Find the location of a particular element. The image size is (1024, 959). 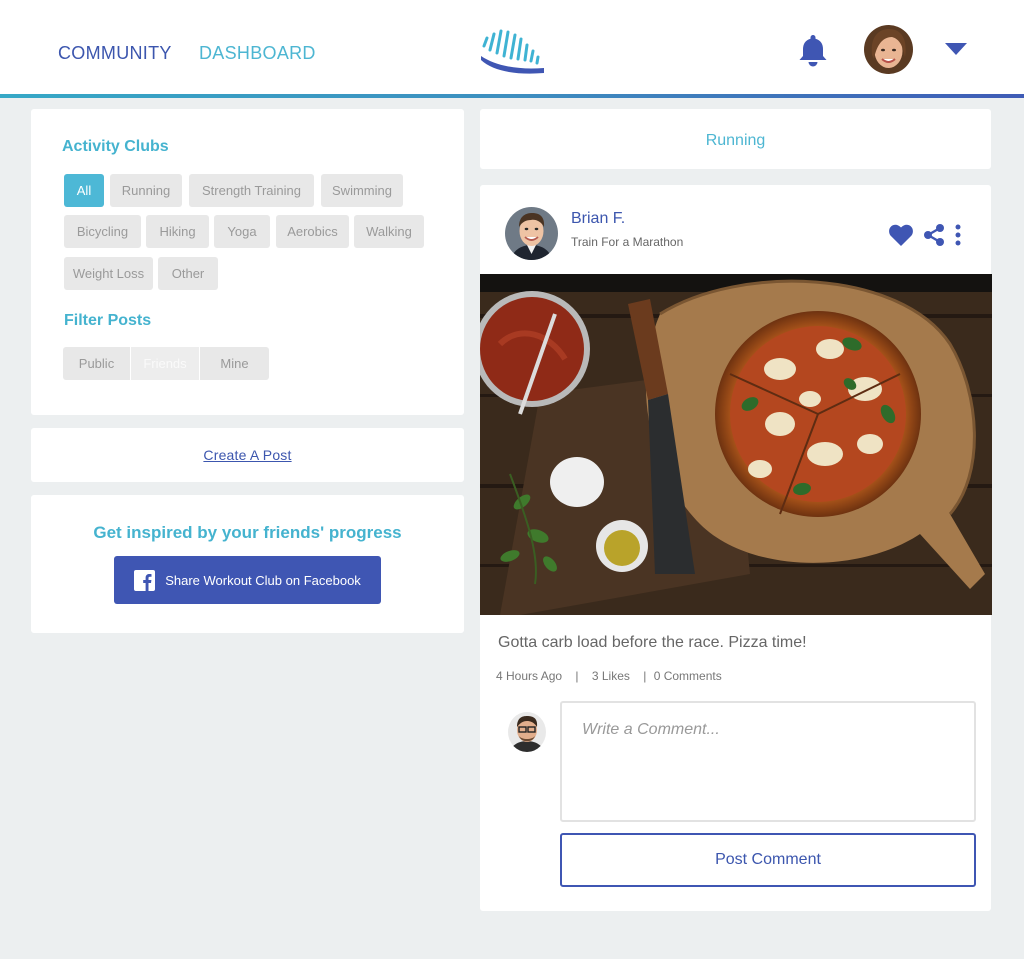

logo-icon is located at coordinates (513, 51).